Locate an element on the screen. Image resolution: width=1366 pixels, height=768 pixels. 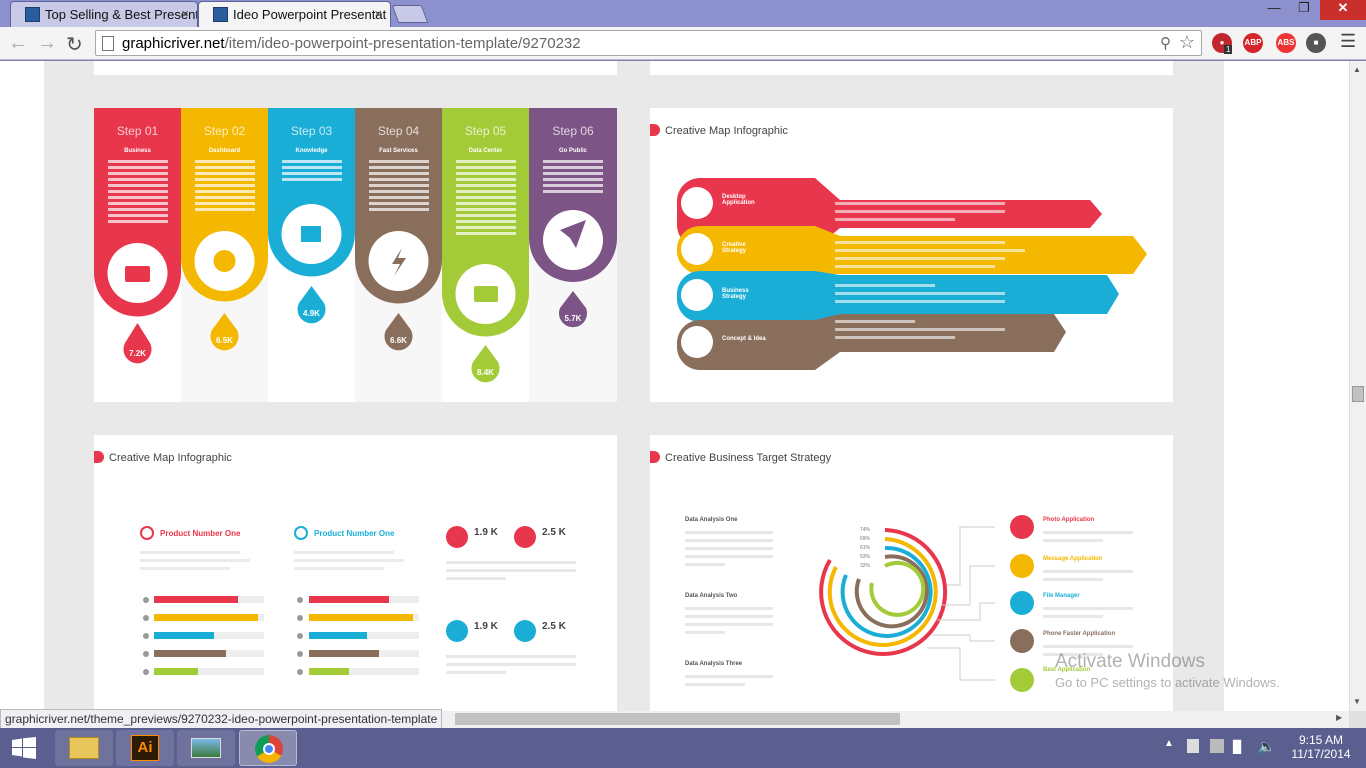
ring-percent: 74% is located at coordinates (865, 530).